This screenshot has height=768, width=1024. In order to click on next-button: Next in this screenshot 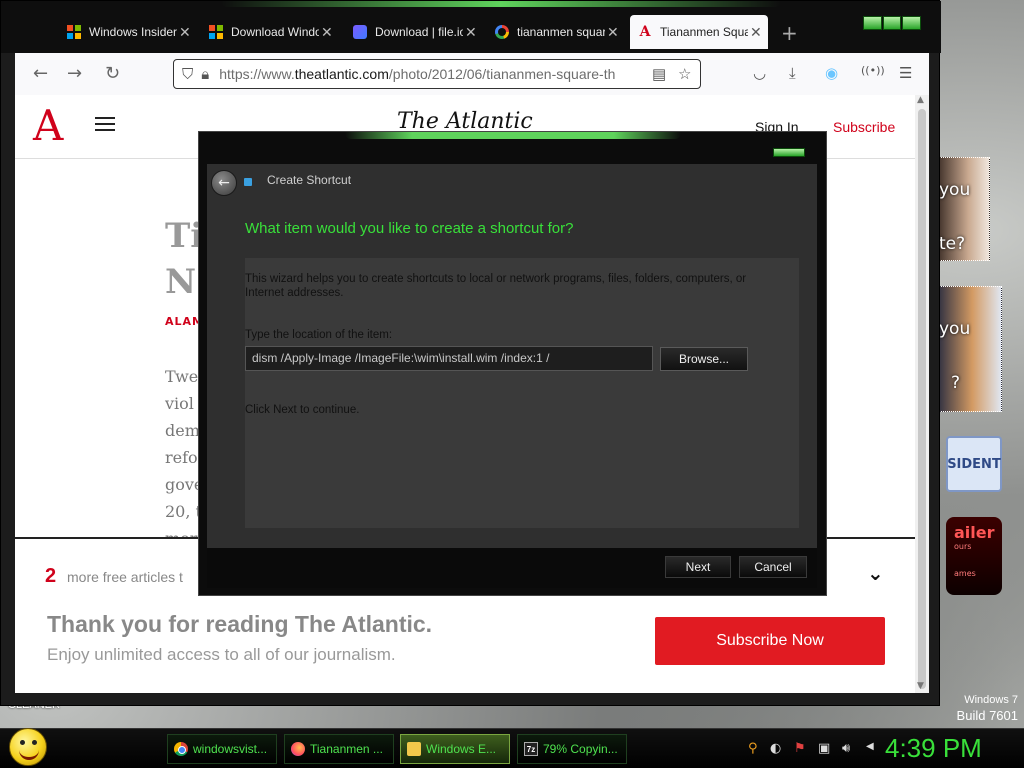, I will do `click(698, 567)`.